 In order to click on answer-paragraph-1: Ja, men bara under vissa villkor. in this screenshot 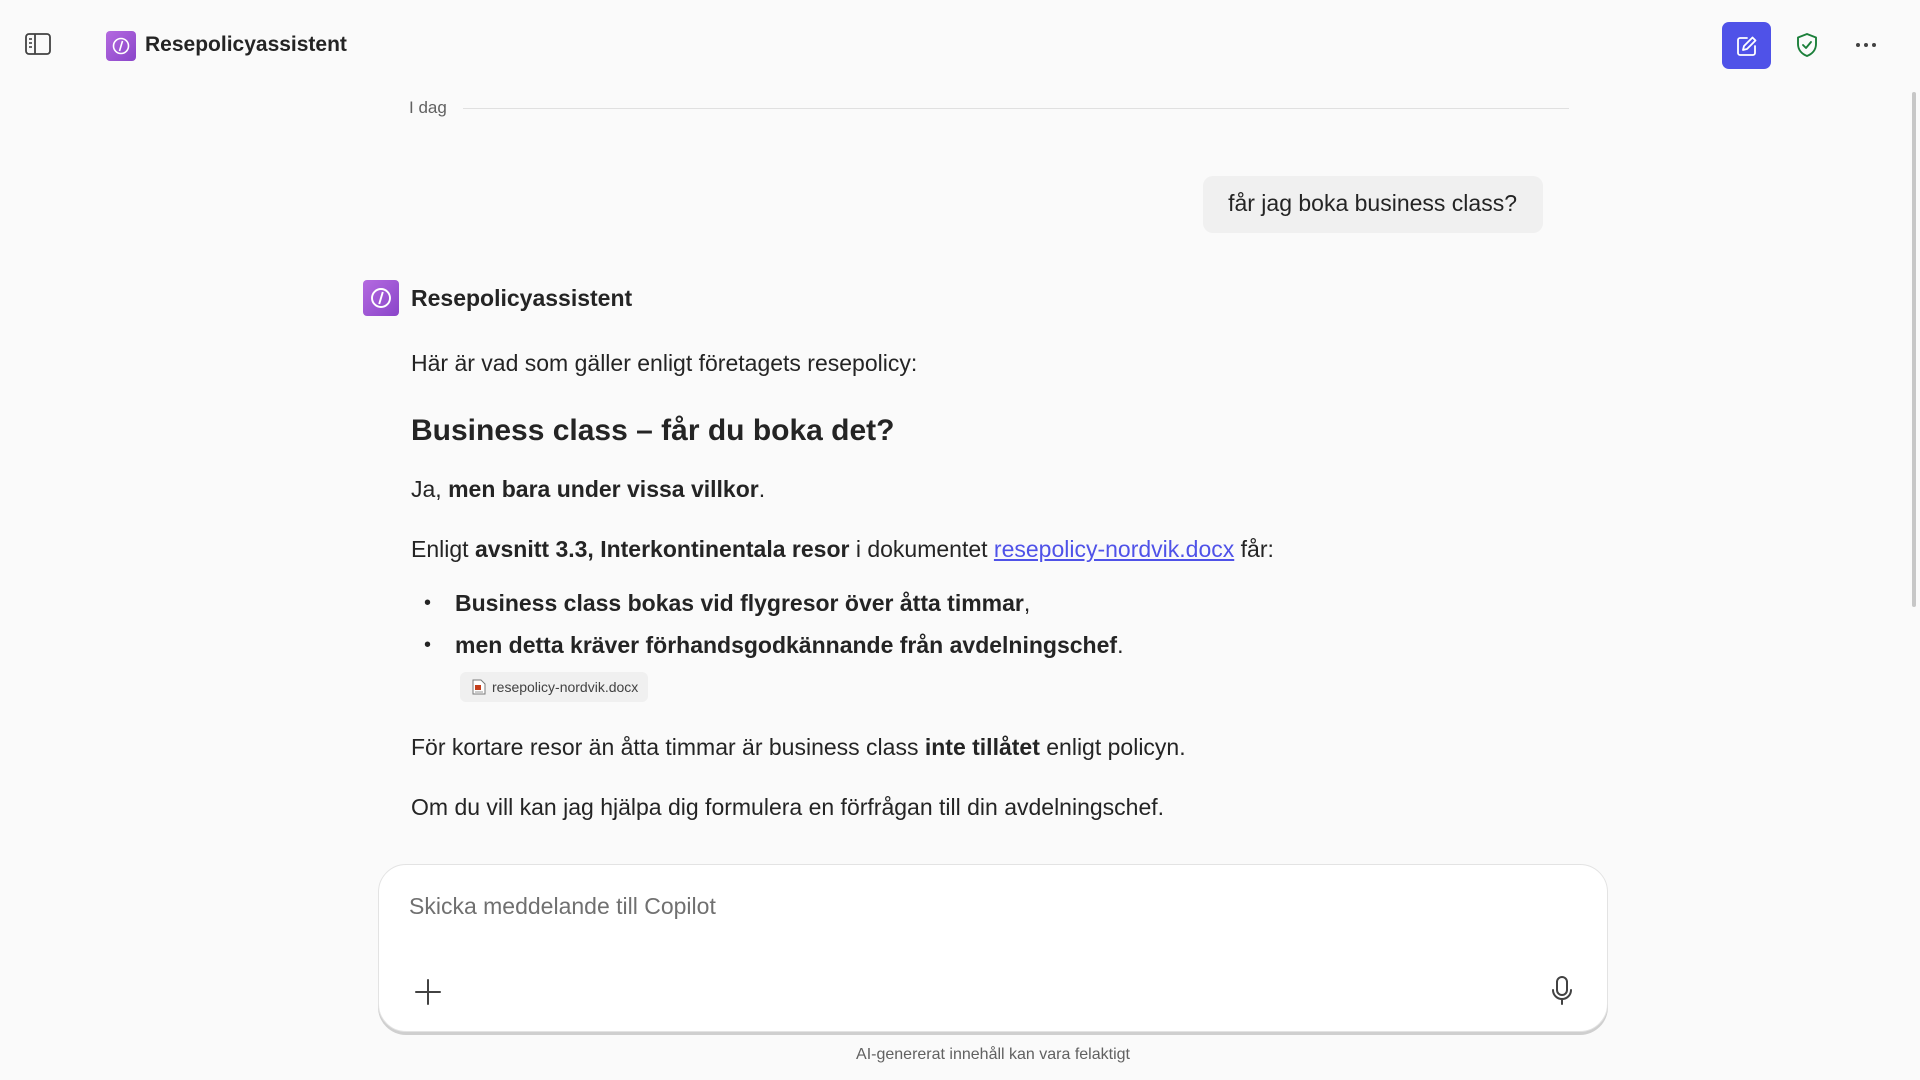, I will do `click(588, 489)`.